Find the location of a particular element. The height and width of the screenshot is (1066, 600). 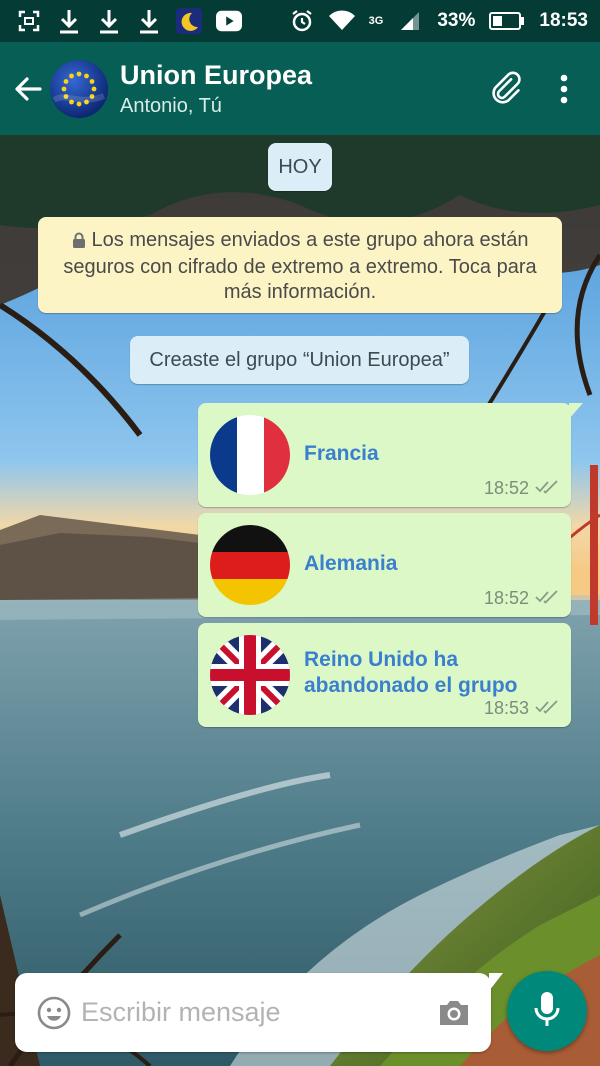

message-composer is located at coordinates (259, 1012).